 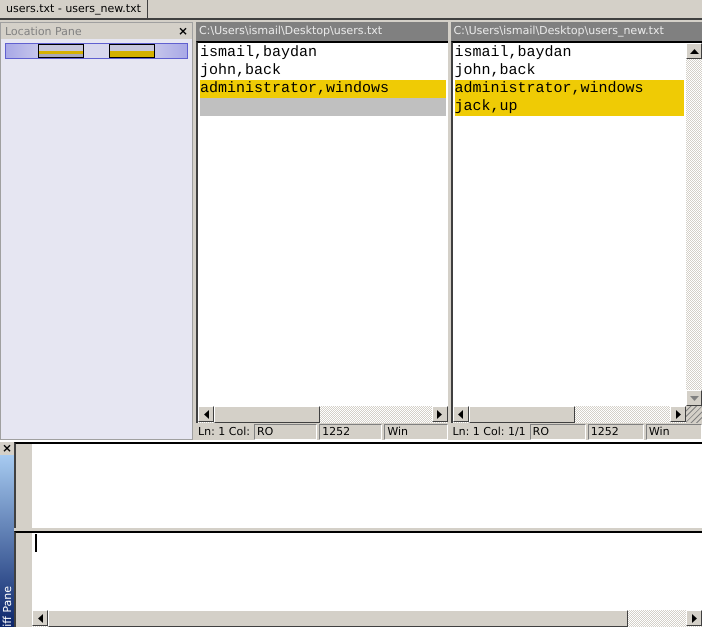 What do you see at coordinates (489, 431) in the screenshot?
I see `status-field: Ln: 1 Col: 1/1` at bounding box center [489, 431].